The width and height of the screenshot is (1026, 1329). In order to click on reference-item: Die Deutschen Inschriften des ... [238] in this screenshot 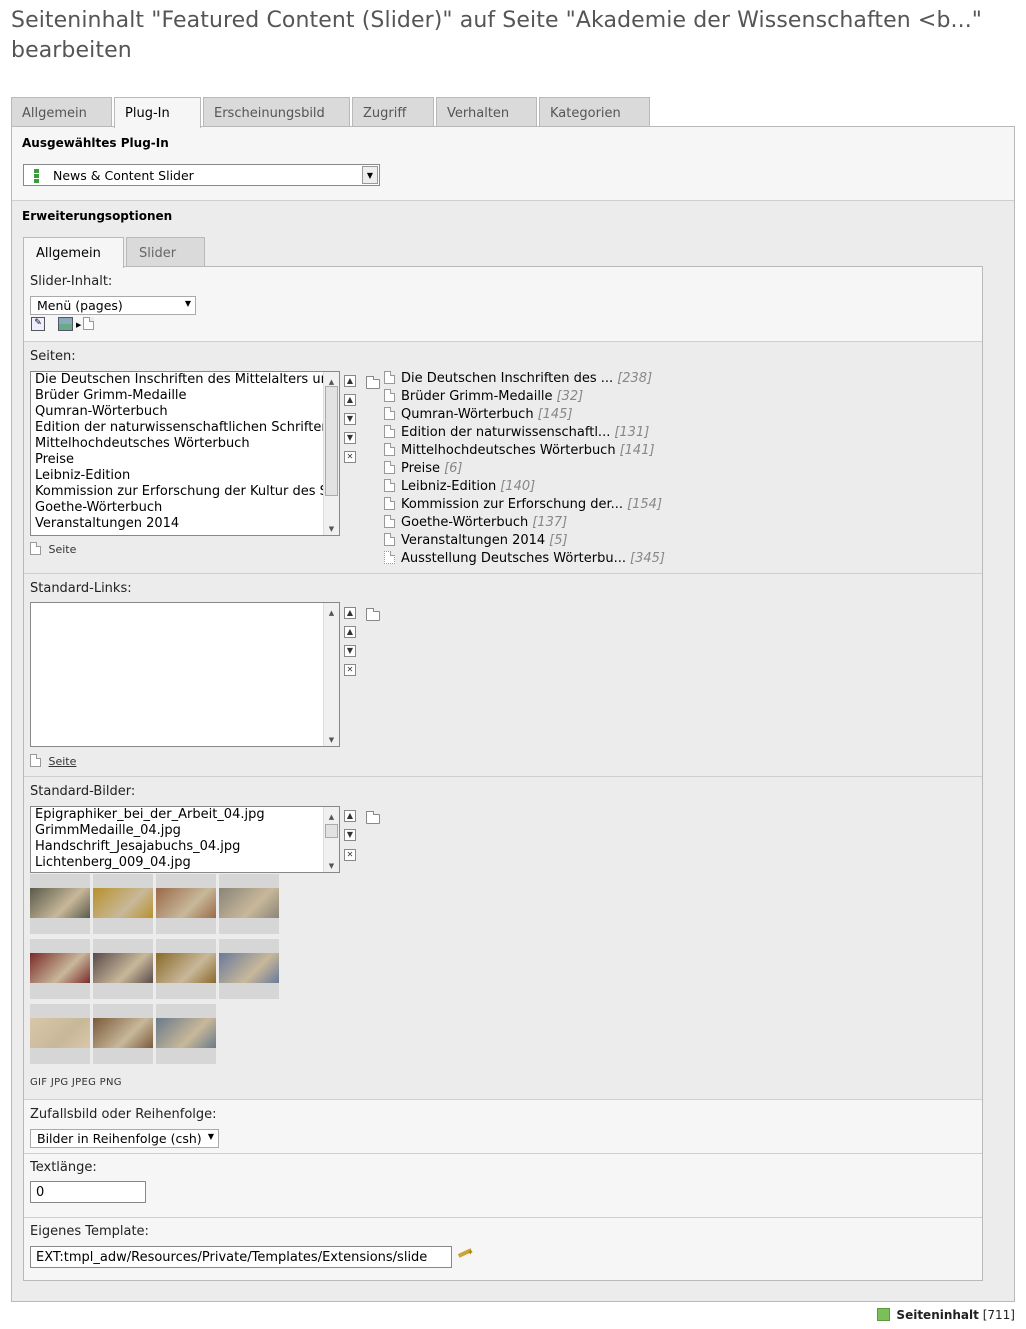, I will do `click(524, 379)`.